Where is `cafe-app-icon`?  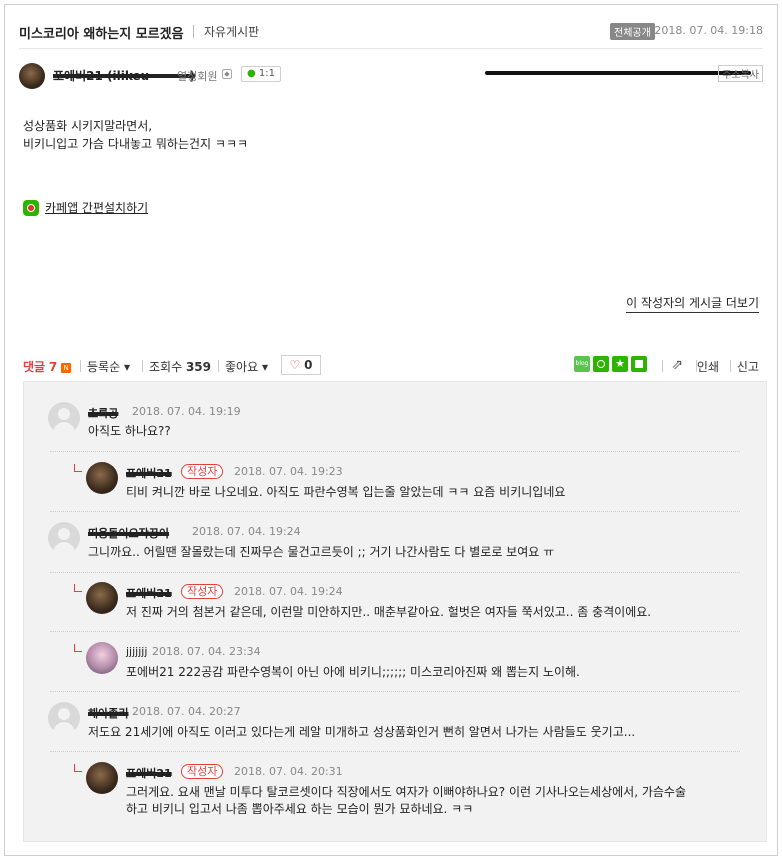 cafe-app-icon is located at coordinates (31, 207).